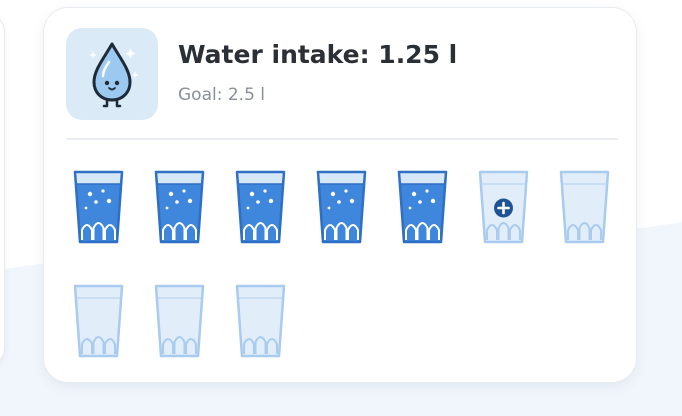 The height and width of the screenshot is (416, 682). I want to click on plus-circle-icon, so click(503, 208).